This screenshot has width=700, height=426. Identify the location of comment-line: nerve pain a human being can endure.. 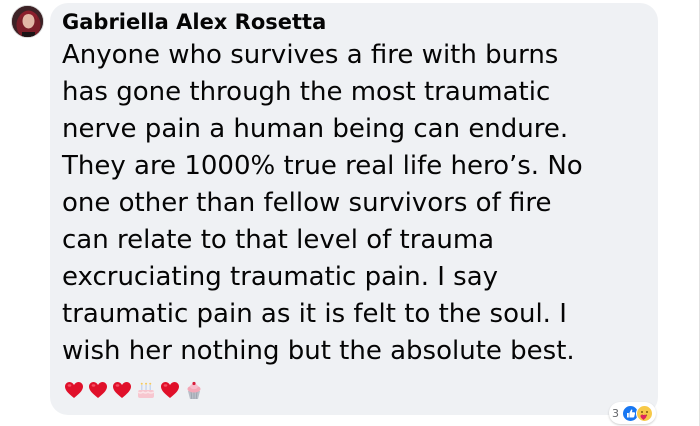
(315, 129).